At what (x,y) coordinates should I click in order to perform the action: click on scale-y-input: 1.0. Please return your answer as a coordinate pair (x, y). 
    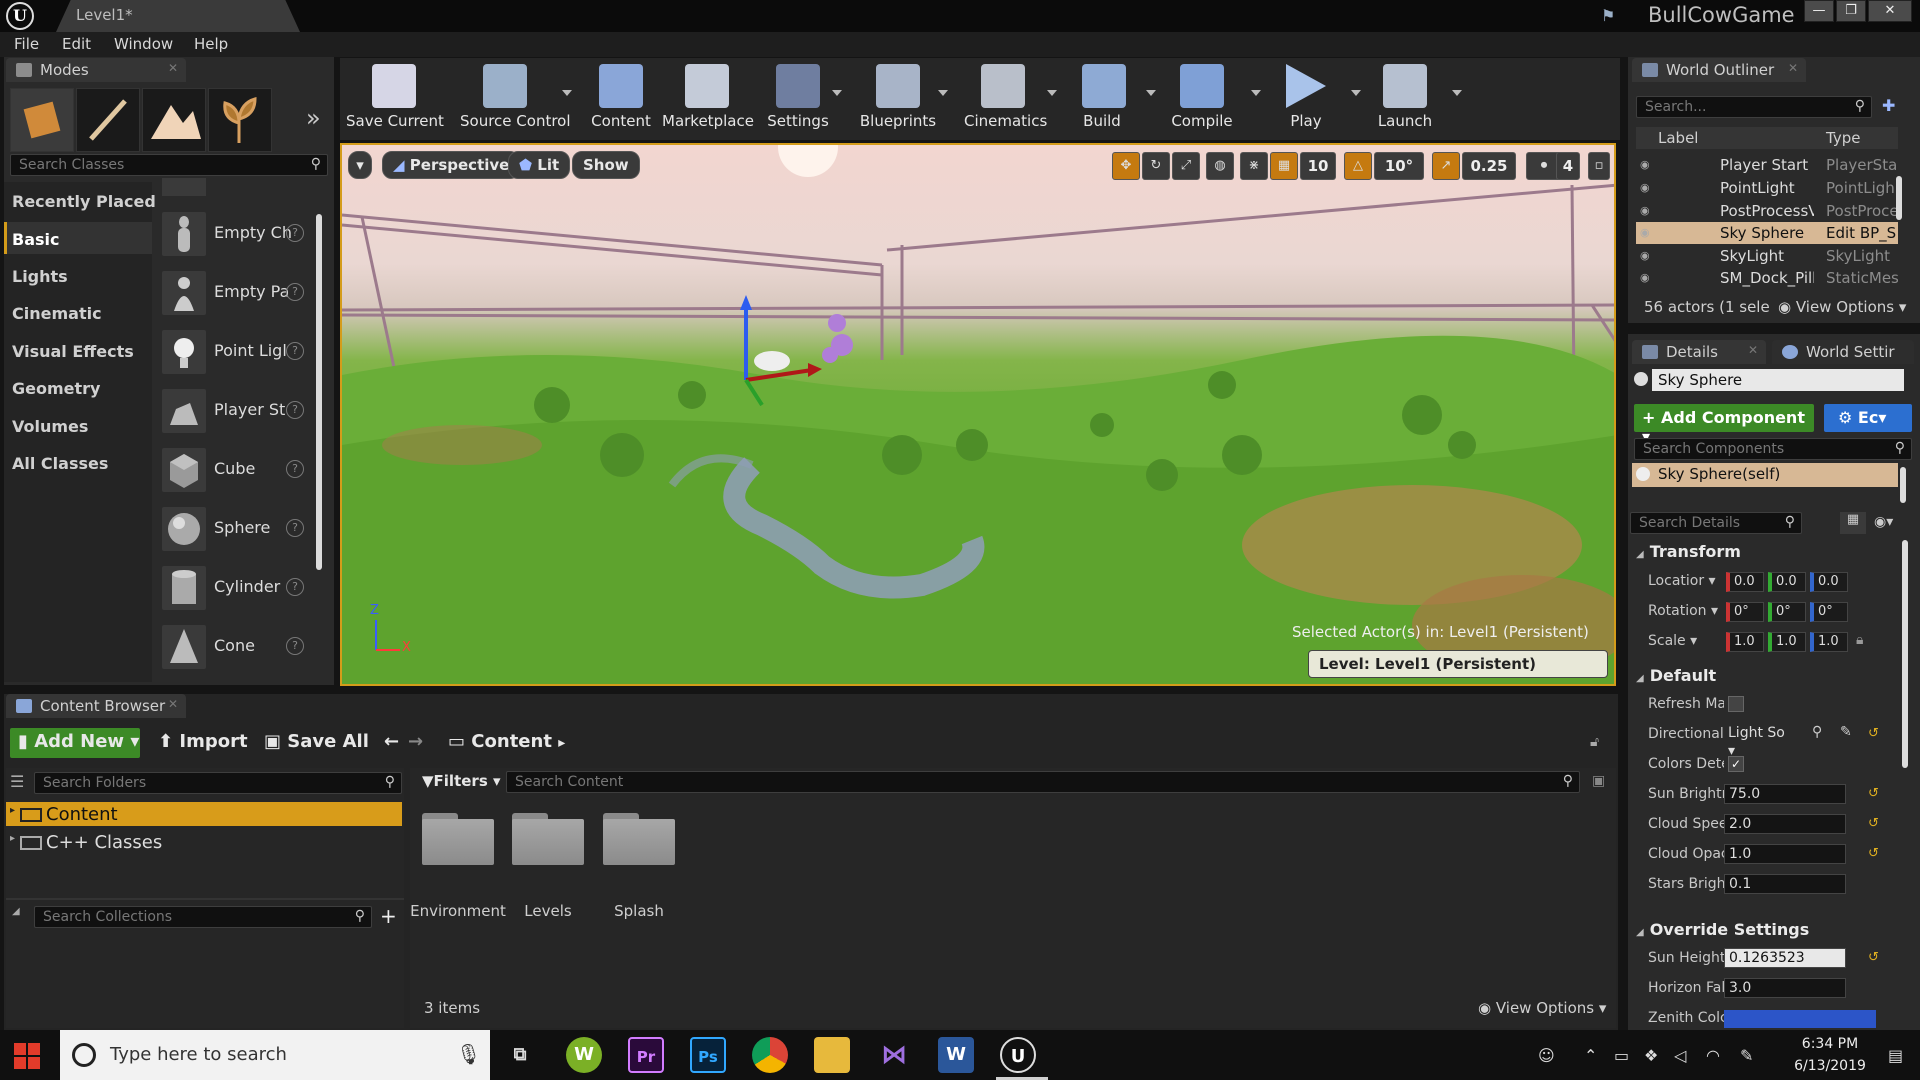
    Looking at the image, I should click on (1787, 642).